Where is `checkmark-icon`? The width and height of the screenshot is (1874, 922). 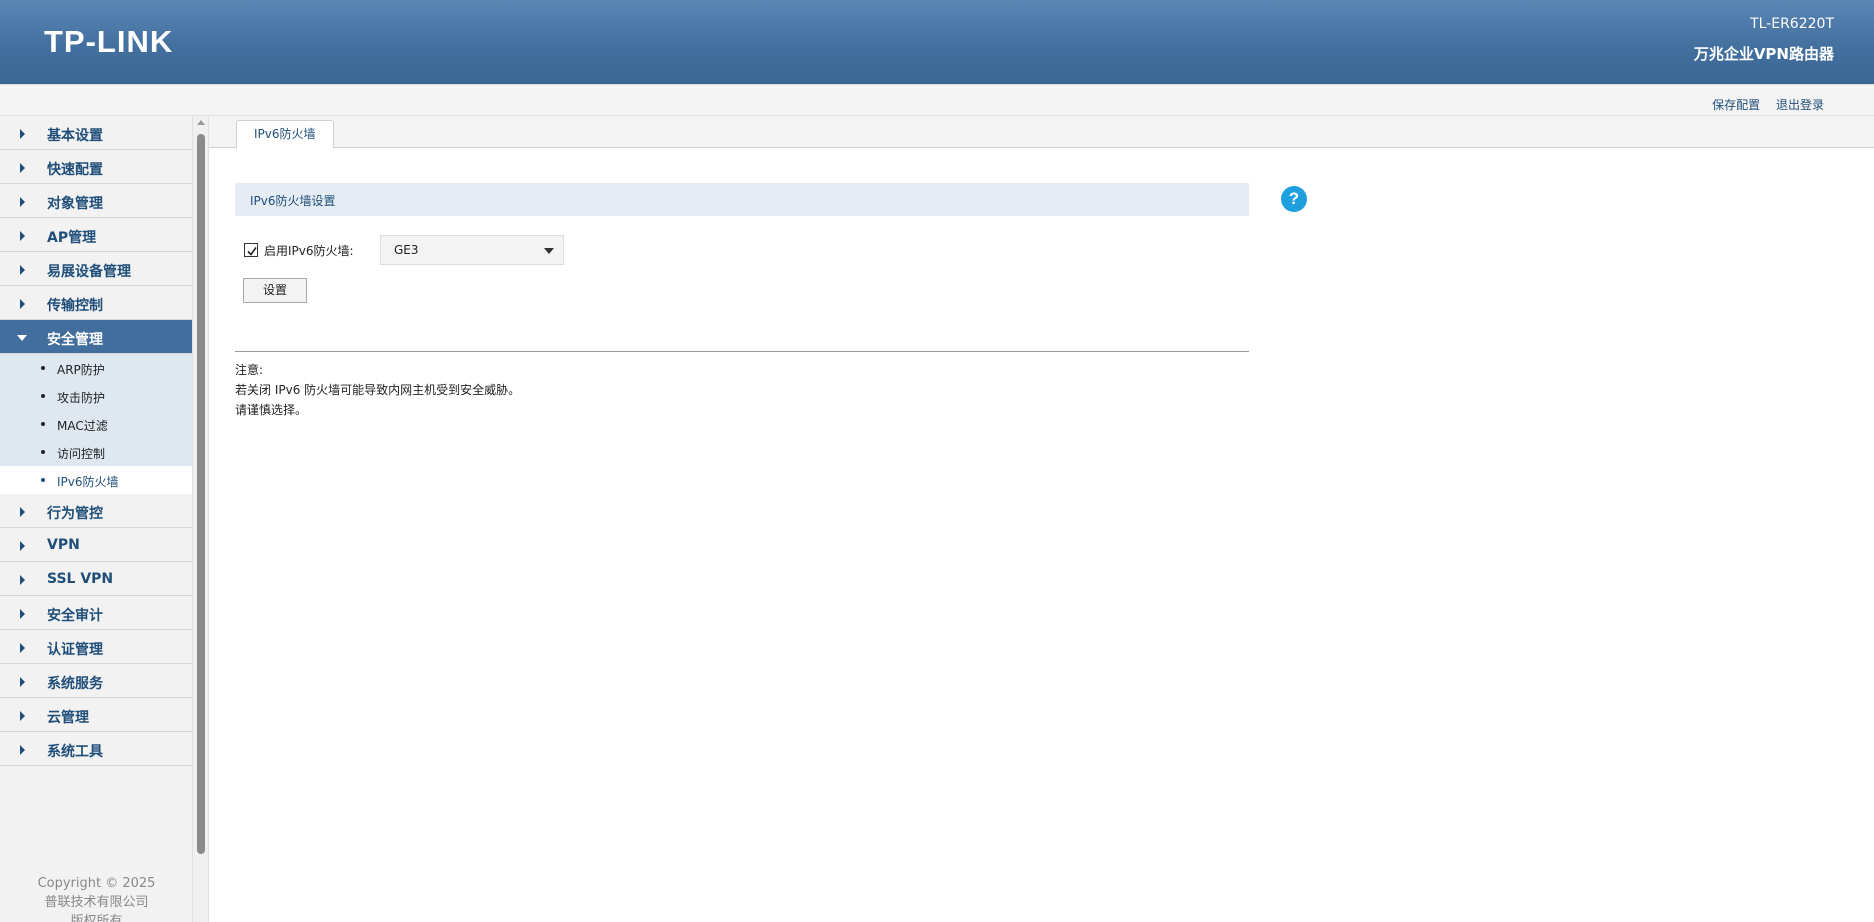
checkmark-icon is located at coordinates (252, 251).